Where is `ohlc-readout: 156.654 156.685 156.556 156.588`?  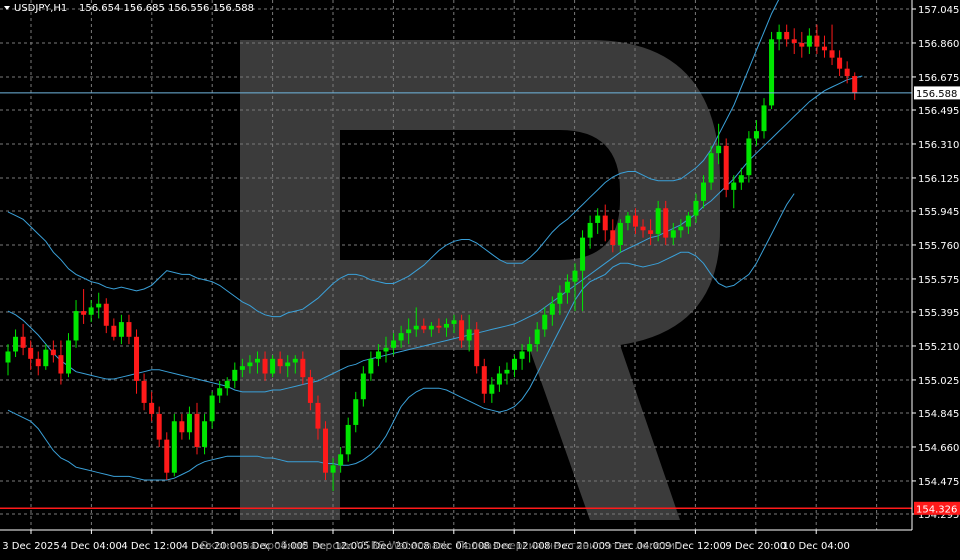
ohlc-readout: 156.654 156.685 156.556 156.588 is located at coordinates (166, 8).